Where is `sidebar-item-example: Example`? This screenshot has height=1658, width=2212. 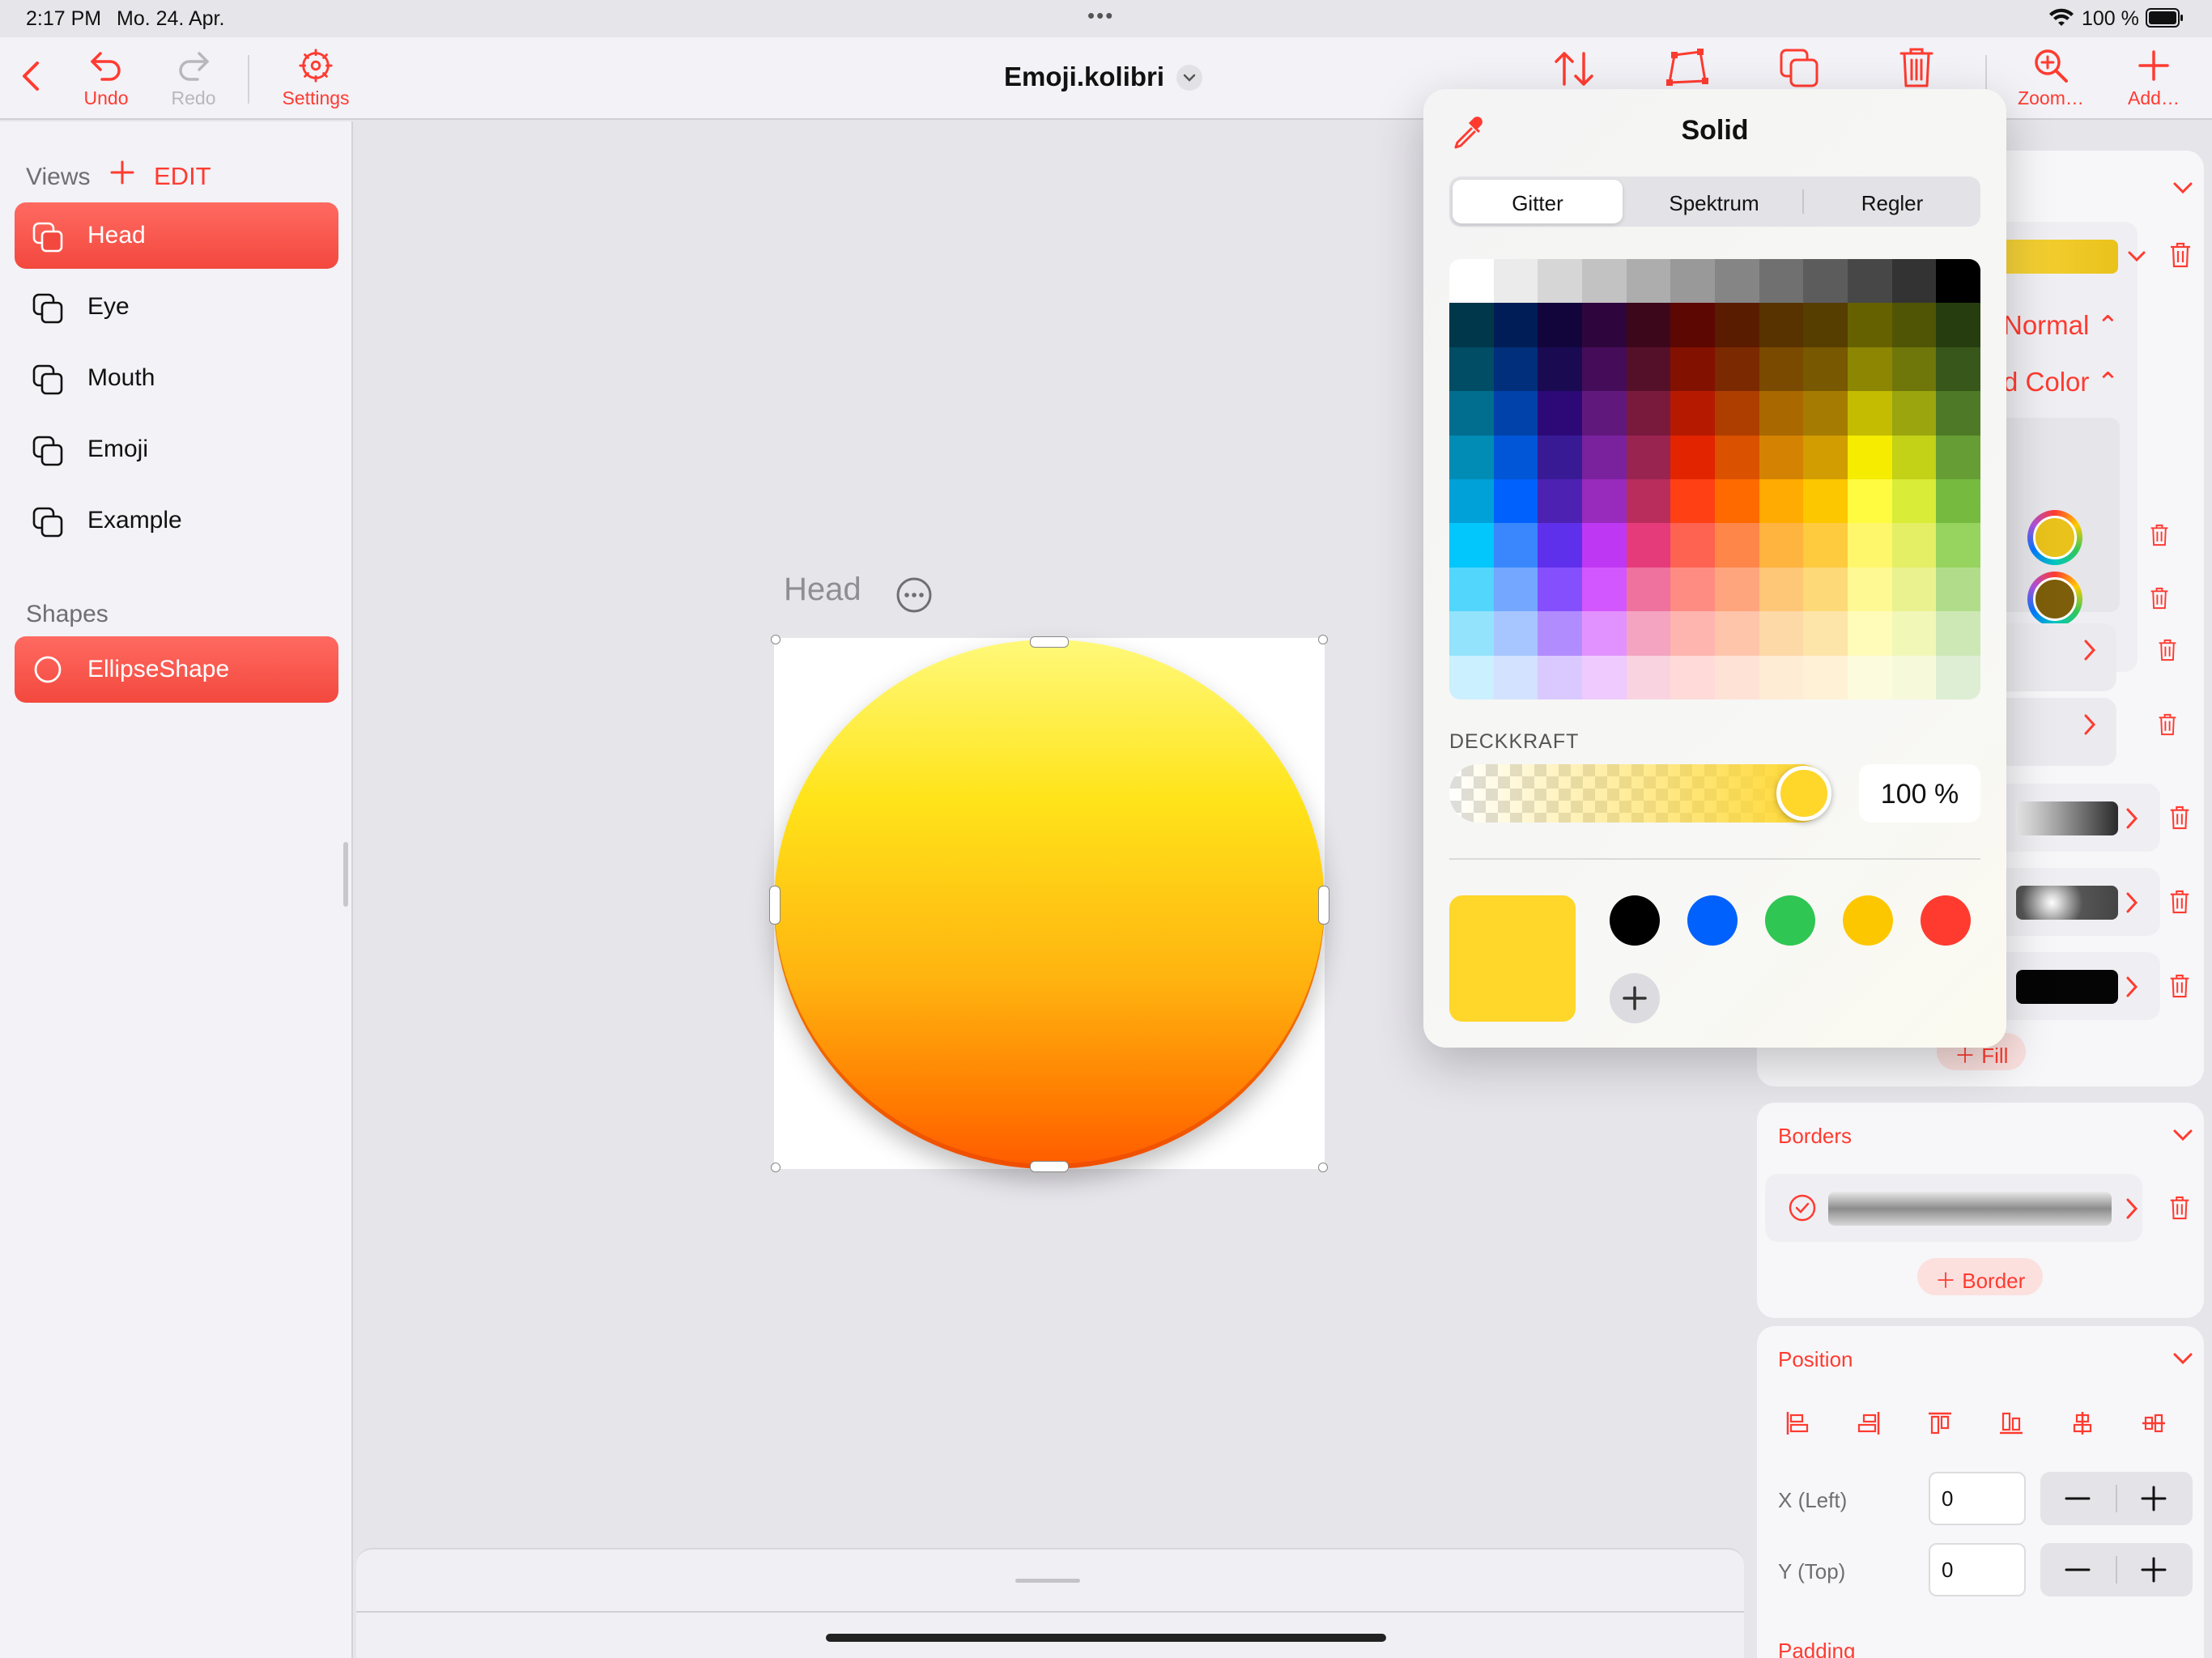 sidebar-item-example: Example is located at coordinates (177, 520).